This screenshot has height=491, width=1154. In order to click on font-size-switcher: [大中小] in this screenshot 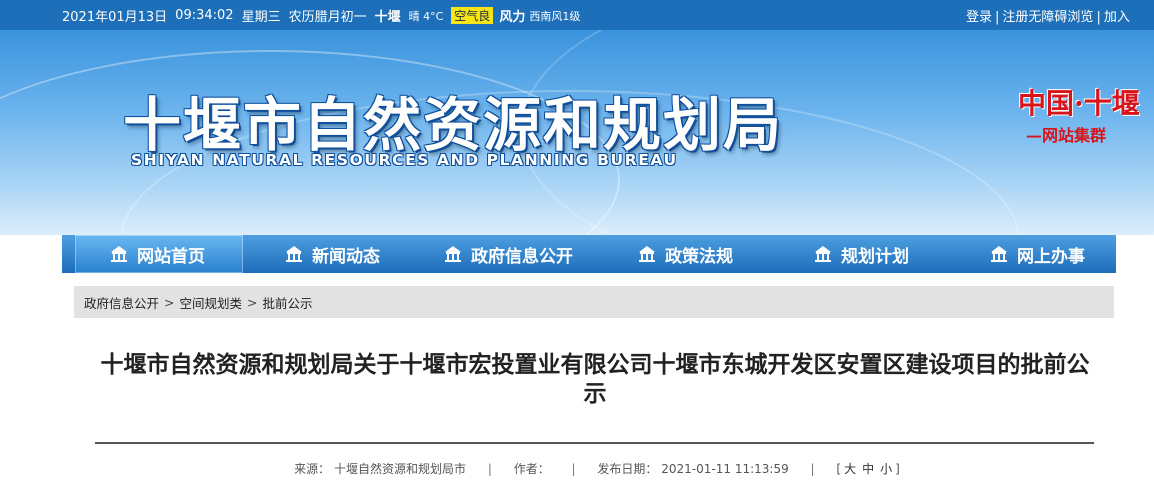, I will do `click(867, 469)`.